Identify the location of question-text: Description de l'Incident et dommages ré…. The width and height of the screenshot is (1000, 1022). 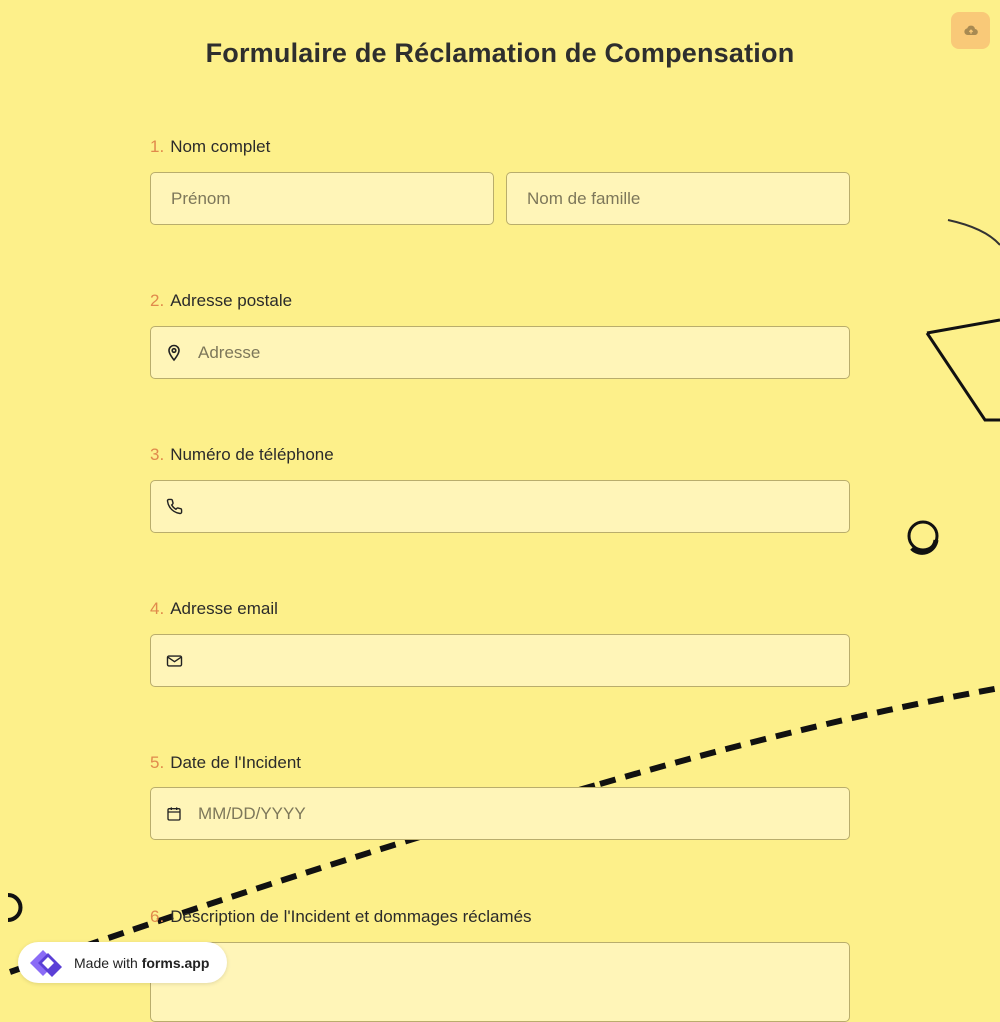
(351, 916).